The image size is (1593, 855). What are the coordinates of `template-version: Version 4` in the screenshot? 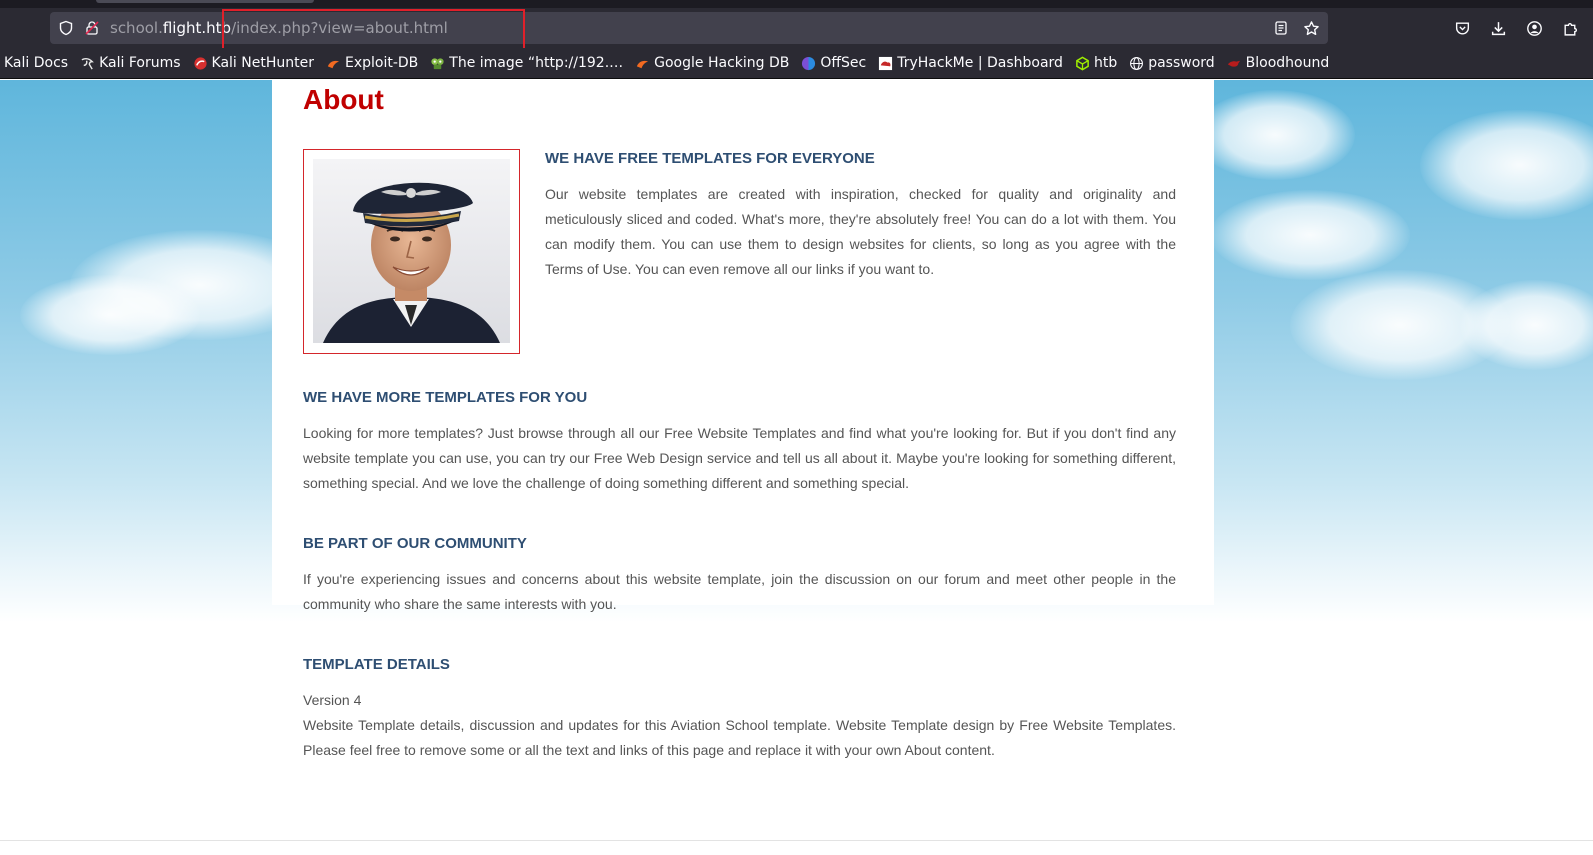 It's located at (332, 700).